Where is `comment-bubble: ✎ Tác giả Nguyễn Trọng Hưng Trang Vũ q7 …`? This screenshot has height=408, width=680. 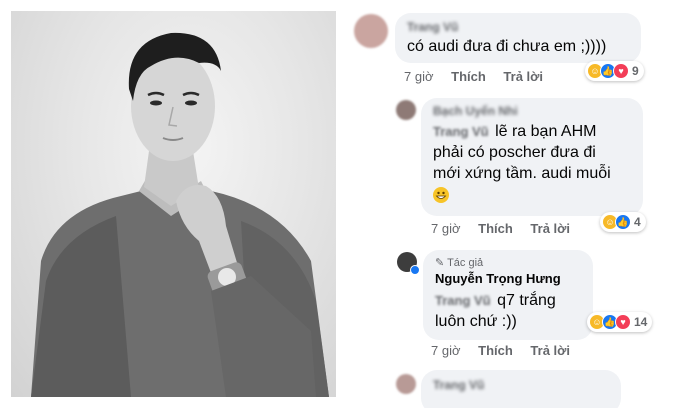 comment-bubble: ✎ Tác giả Nguyễn Trọng Hưng Trang Vũ q7 … is located at coordinates (508, 295).